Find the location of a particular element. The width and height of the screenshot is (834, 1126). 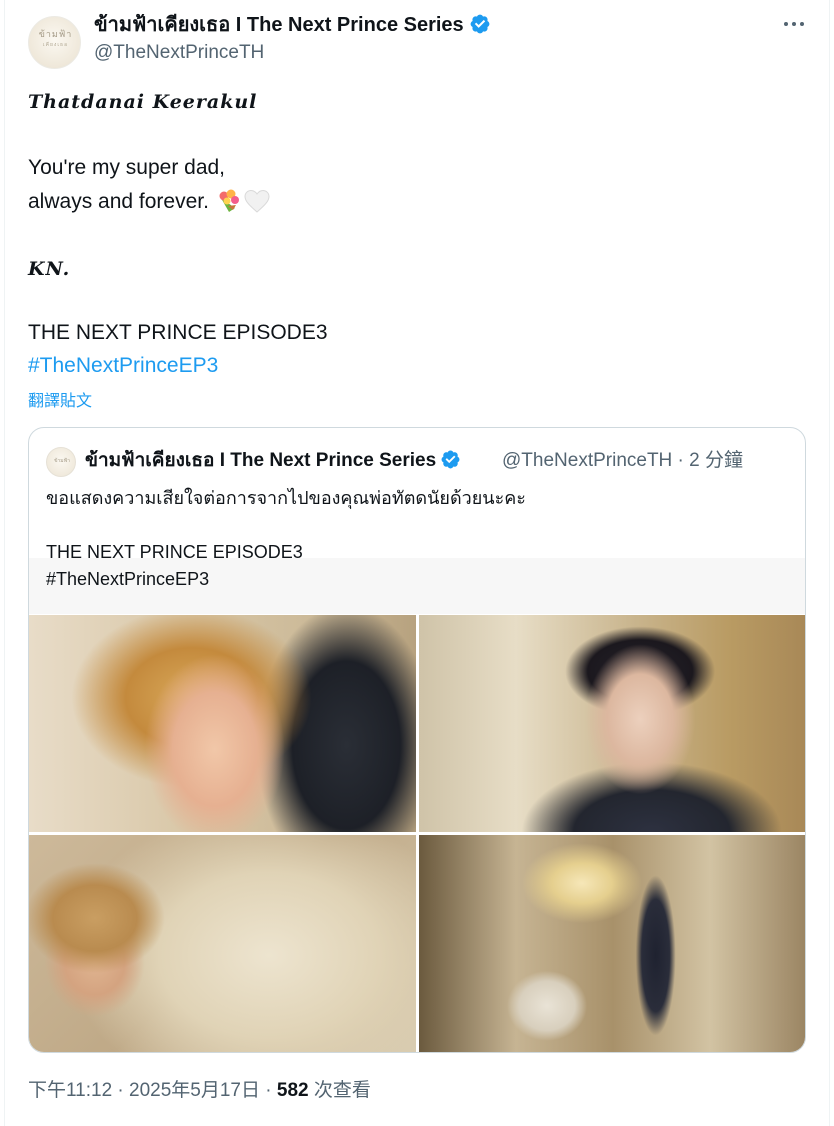

avatar-logo: ข้ามฟ้า เคียงเธอ is located at coordinates (55, 39).